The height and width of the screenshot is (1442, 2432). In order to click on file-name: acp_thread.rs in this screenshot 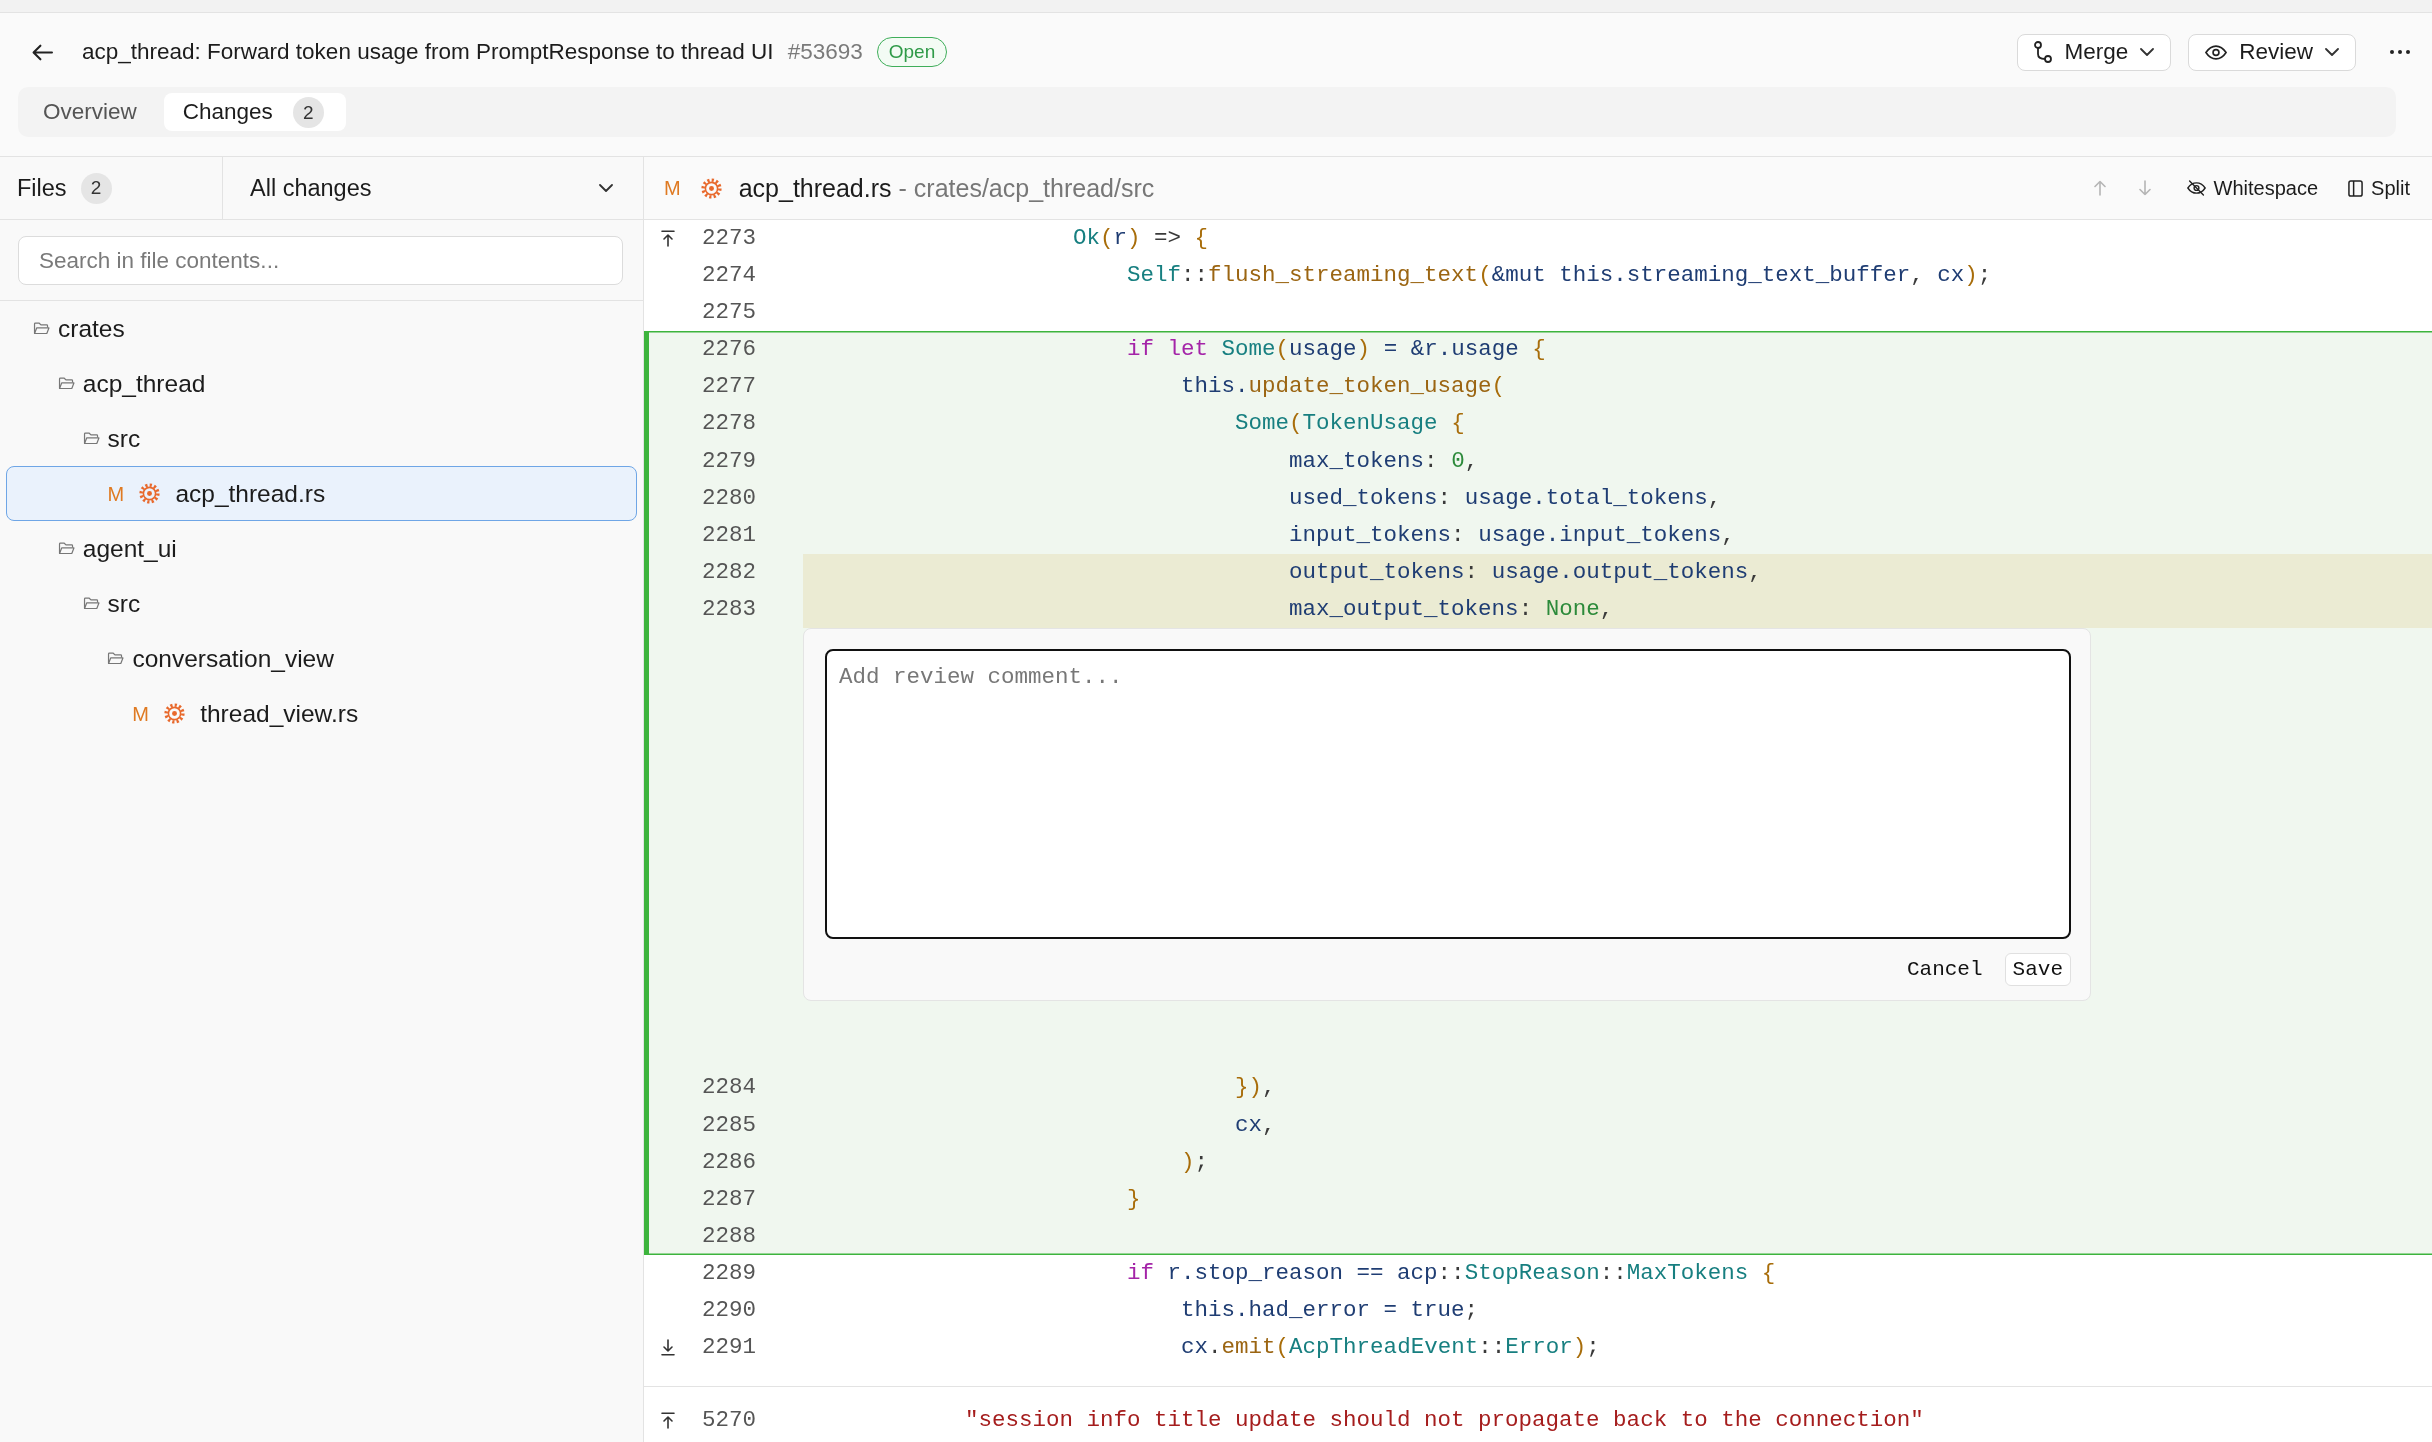, I will do `click(815, 188)`.